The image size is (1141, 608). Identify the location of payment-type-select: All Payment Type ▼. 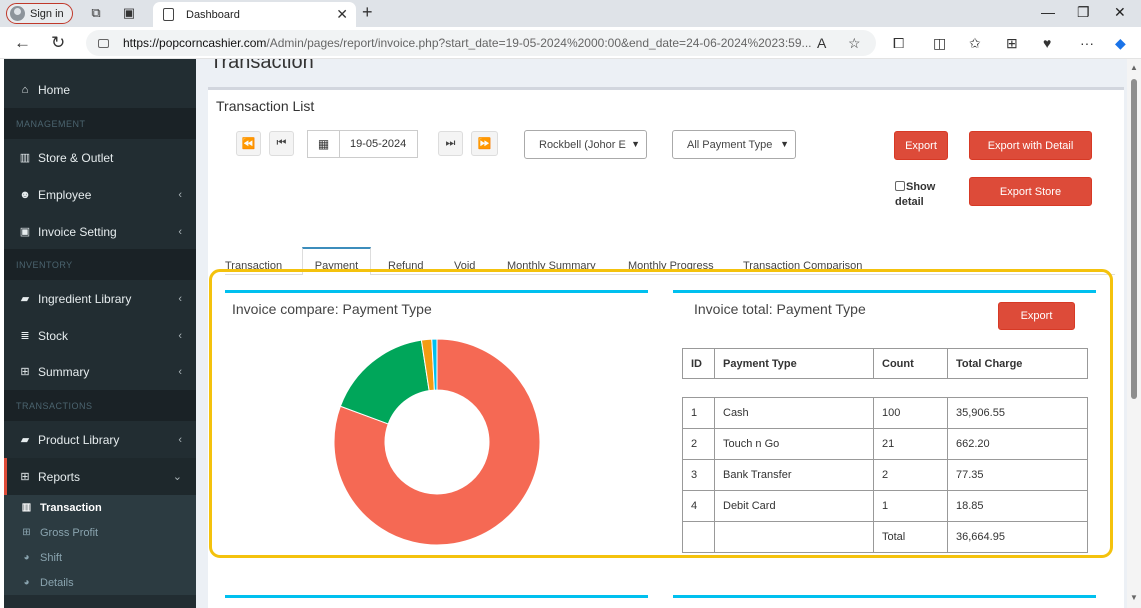
(734, 144).